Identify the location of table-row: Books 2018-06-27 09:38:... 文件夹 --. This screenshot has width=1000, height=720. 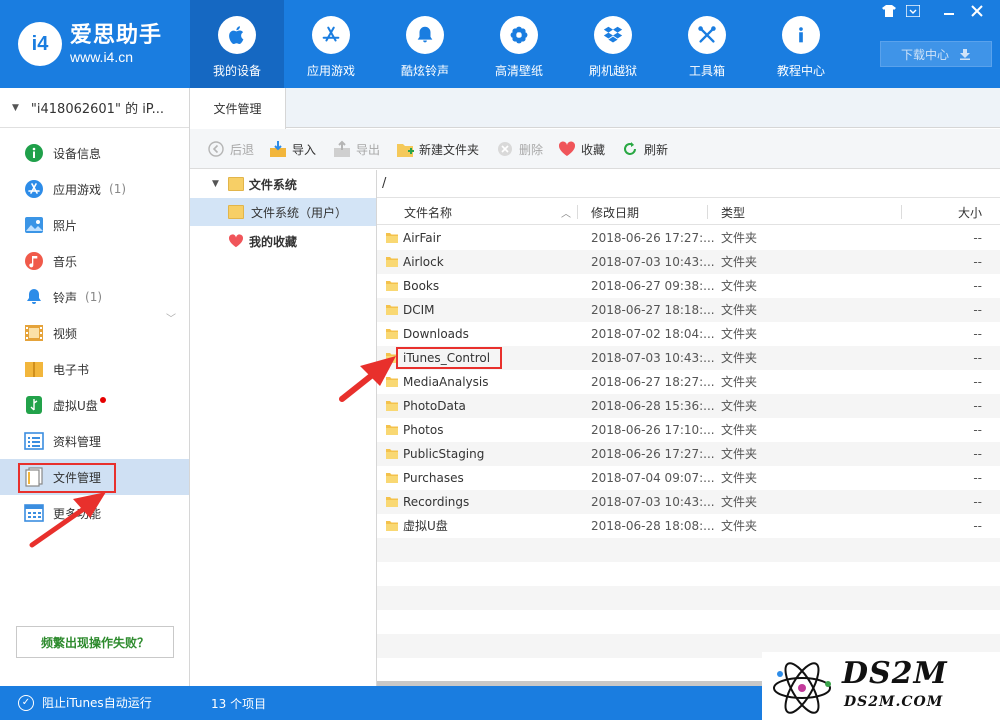
(688, 286).